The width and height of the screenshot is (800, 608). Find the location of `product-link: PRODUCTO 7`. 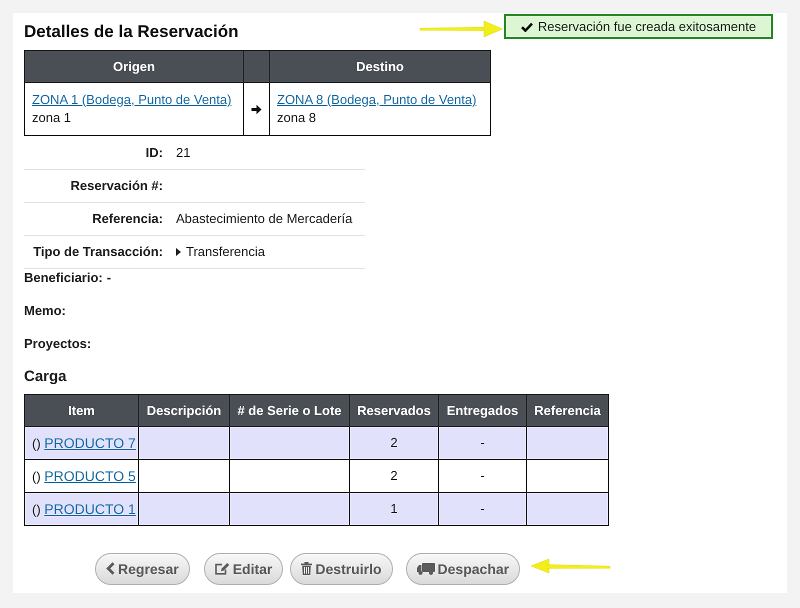

product-link: PRODUCTO 7 is located at coordinates (90, 442).